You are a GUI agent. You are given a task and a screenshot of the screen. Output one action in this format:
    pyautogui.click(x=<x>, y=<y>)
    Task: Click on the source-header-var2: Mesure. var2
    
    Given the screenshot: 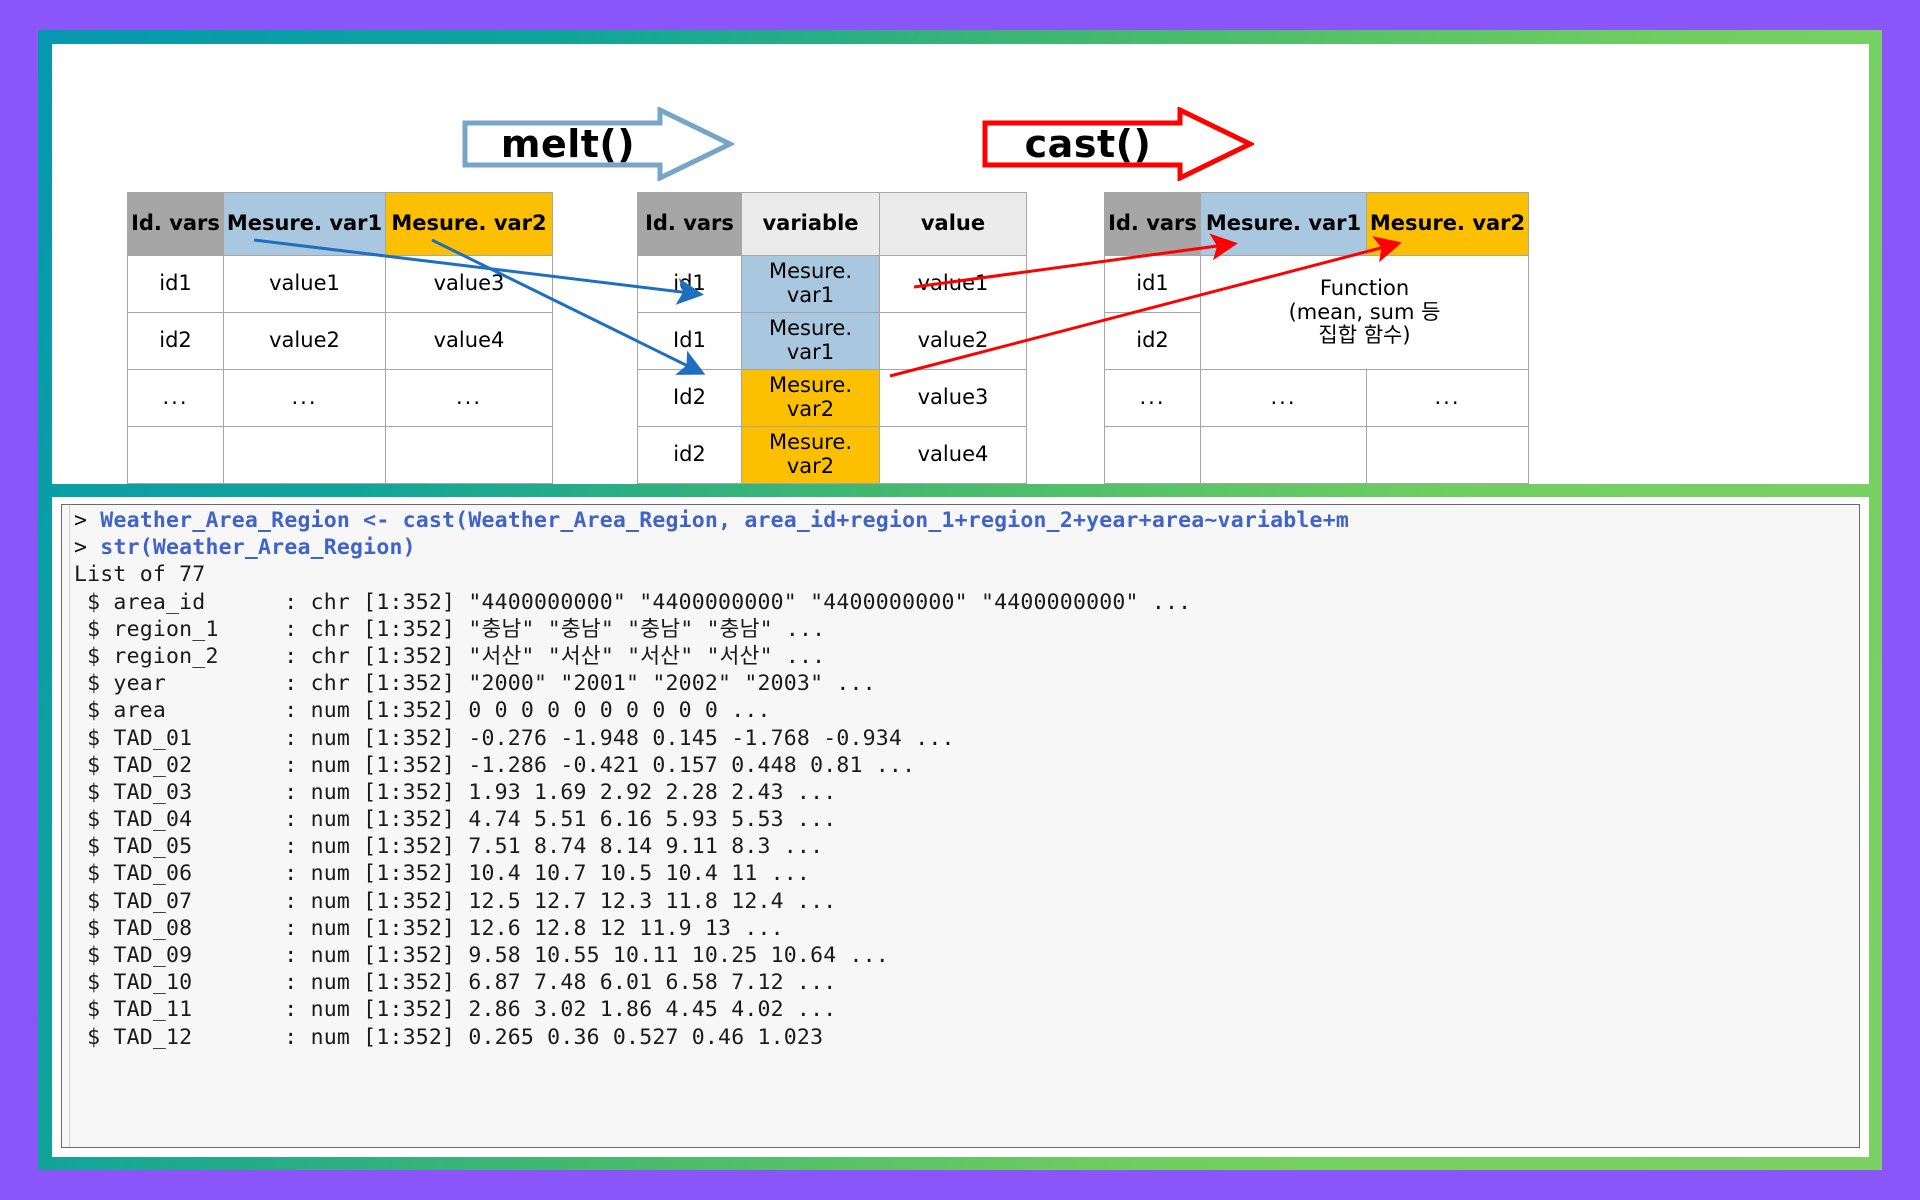 What is the action you would take?
    pyautogui.click(x=469, y=224)
    